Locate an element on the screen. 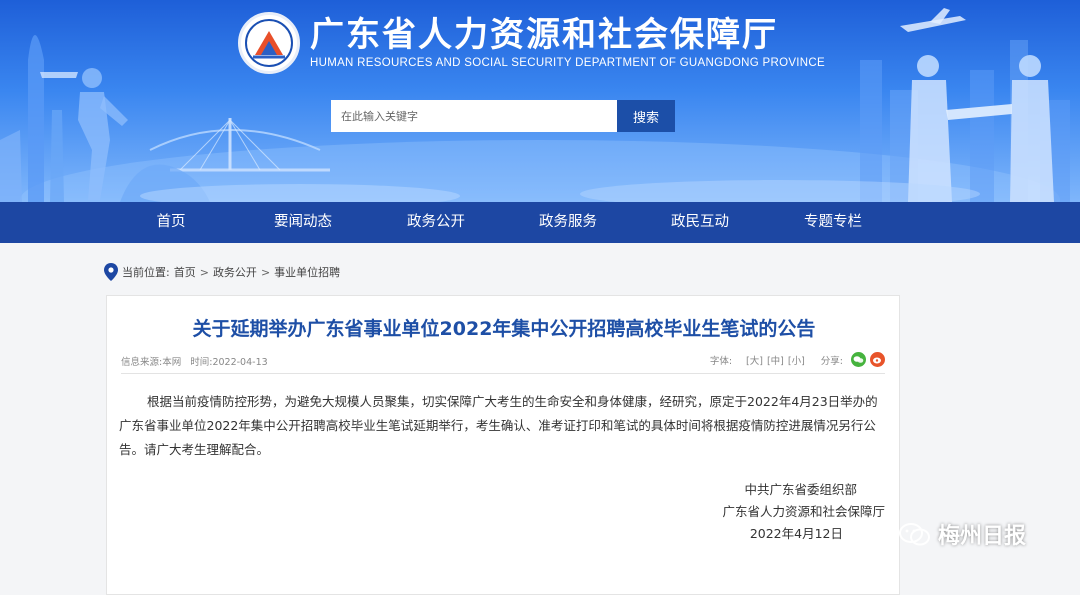  share-label: 分享: is located at coordinates (831, 361).